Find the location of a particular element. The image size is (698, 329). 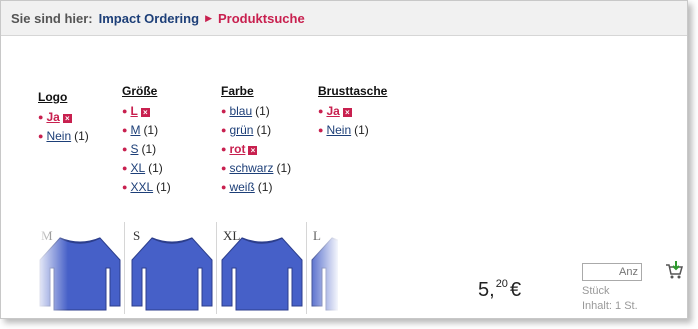

facet-value-link: rot is located at coordinates (237, 149).